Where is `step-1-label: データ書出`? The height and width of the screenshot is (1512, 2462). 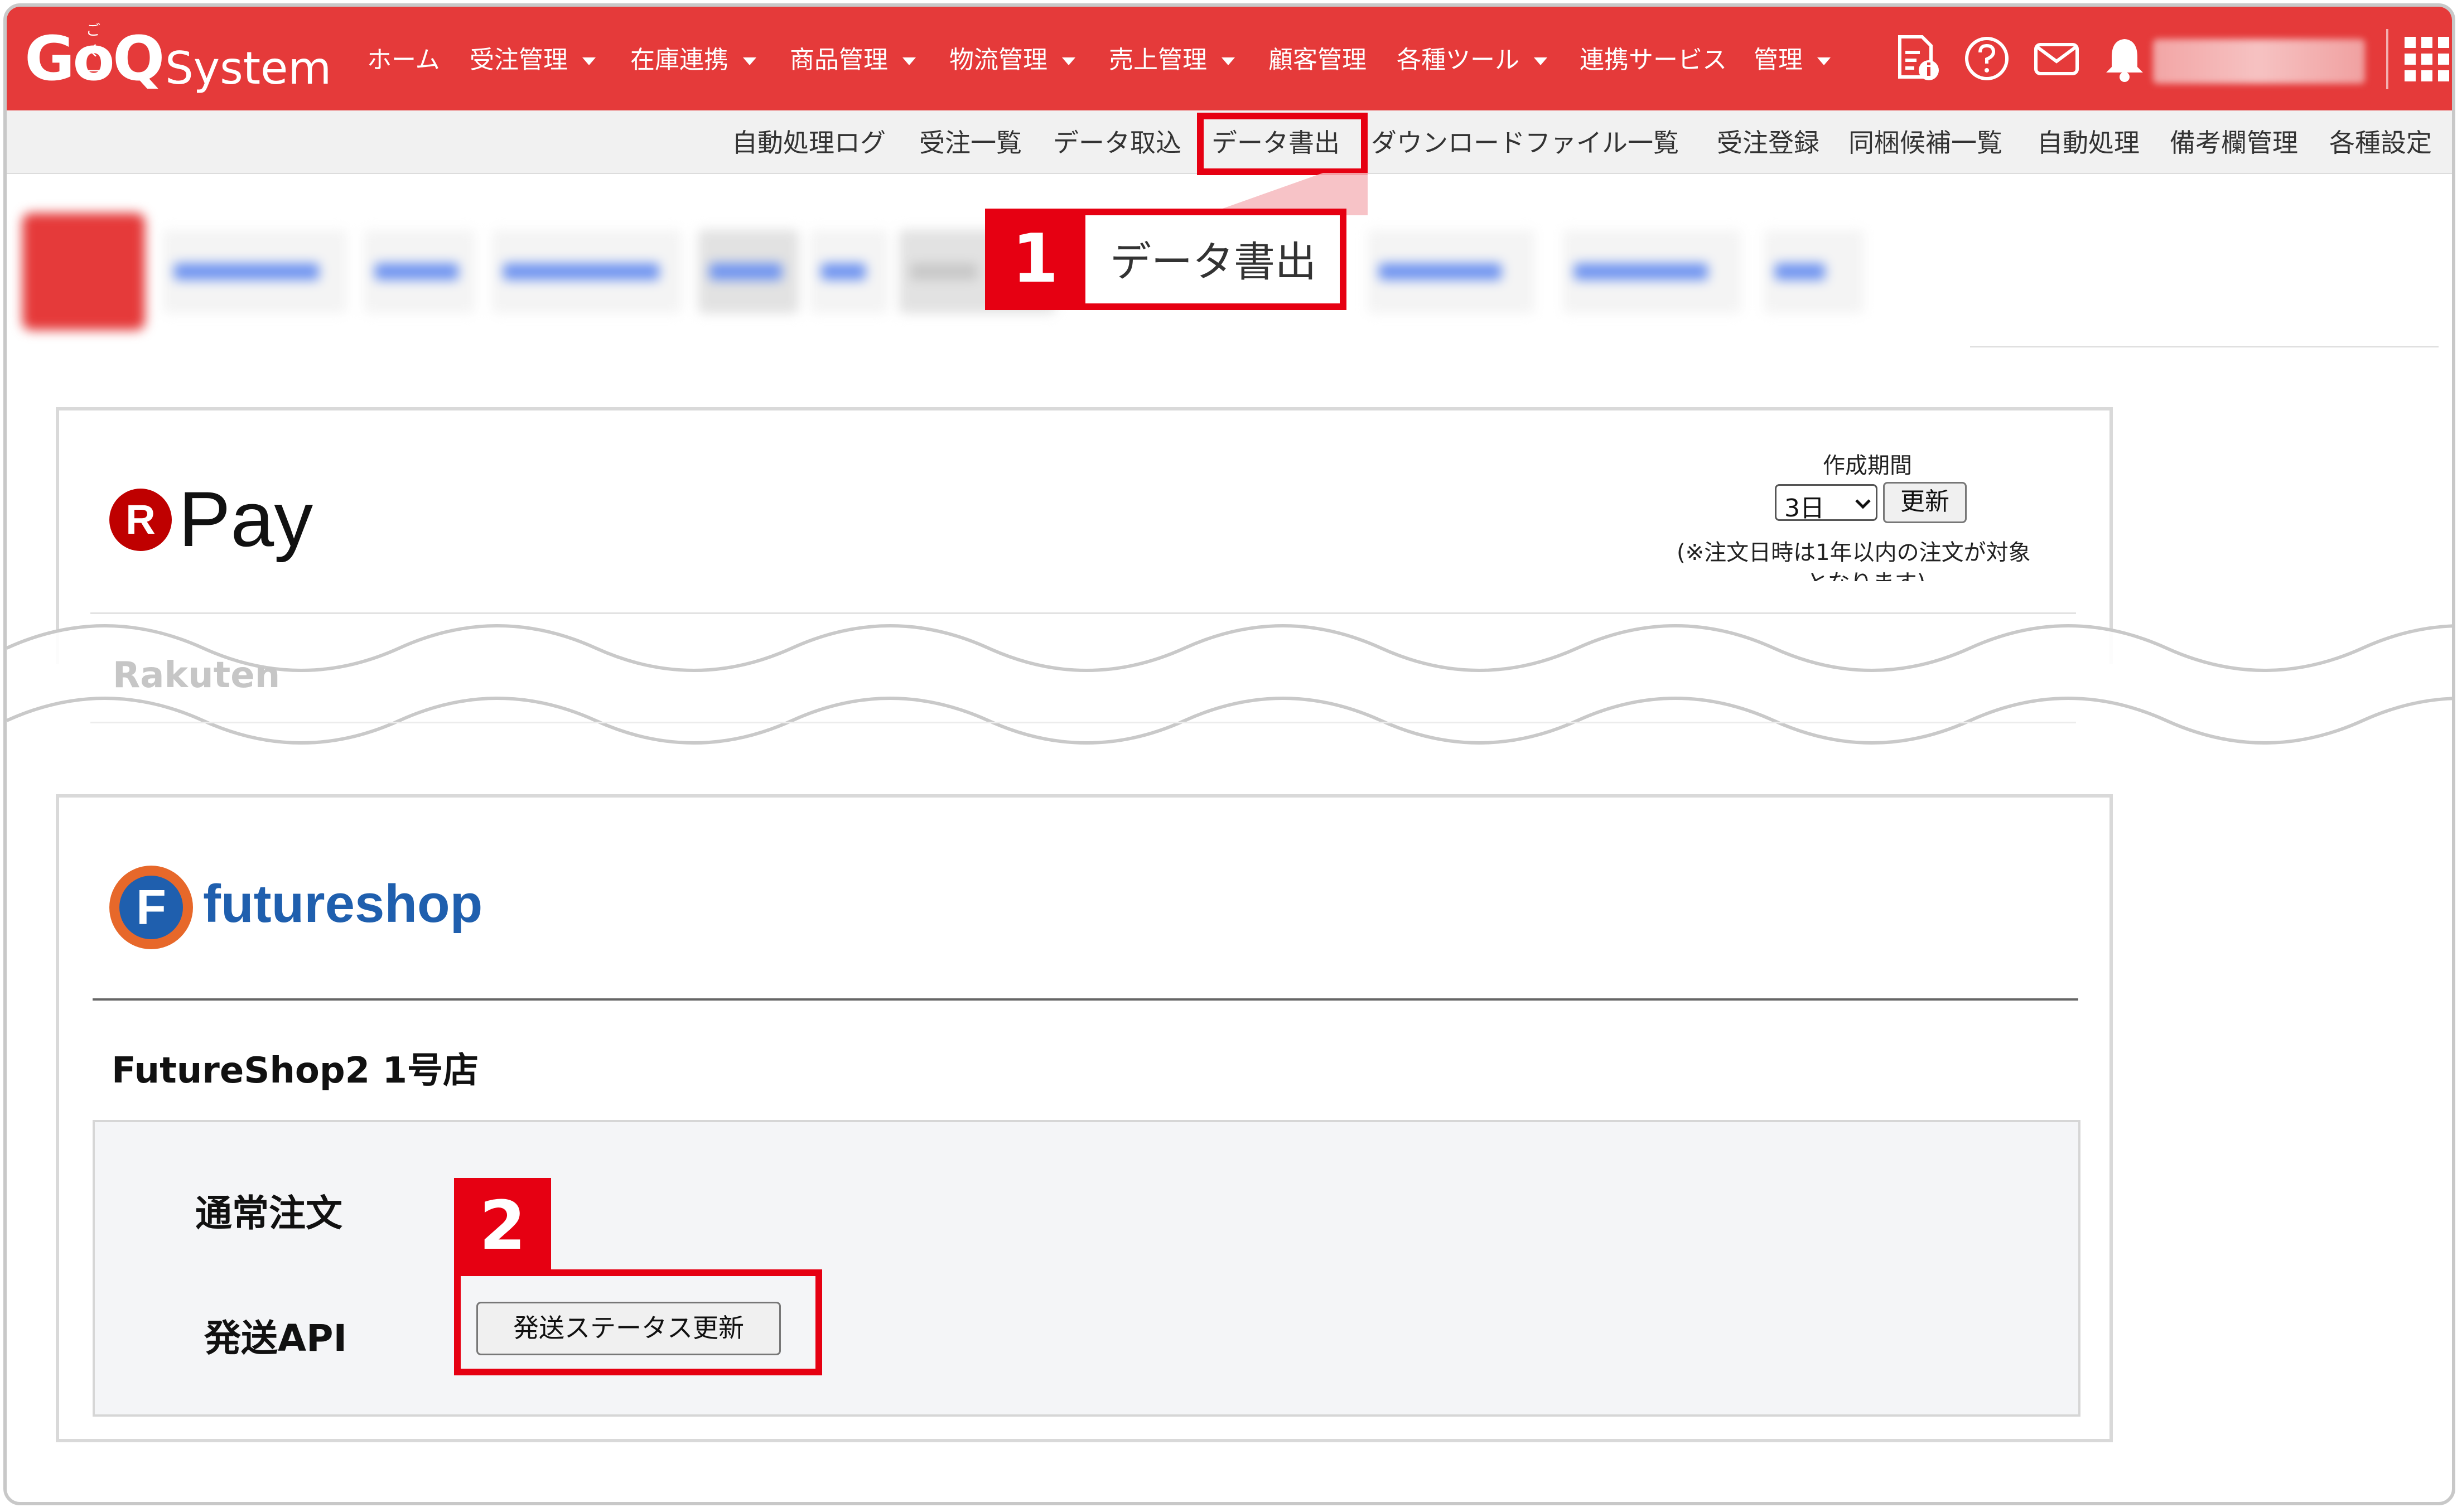
step-1-label: データ書出 is located at coordinates (1213, 262).